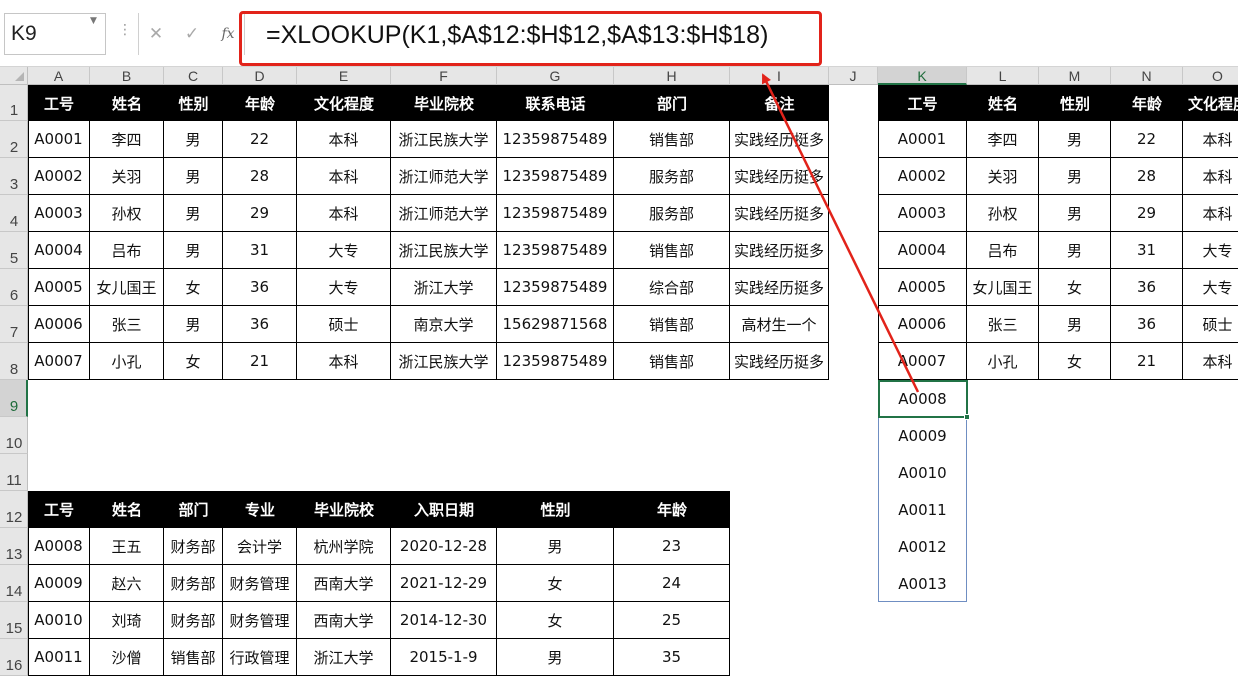 Image resolution: width=1238 pixels, height=678 pixels. What do you see at coordinates (444, 361) in the screenshot?
I see `table1-cell: 浙江民族大学` at bounding box center [444, 361].